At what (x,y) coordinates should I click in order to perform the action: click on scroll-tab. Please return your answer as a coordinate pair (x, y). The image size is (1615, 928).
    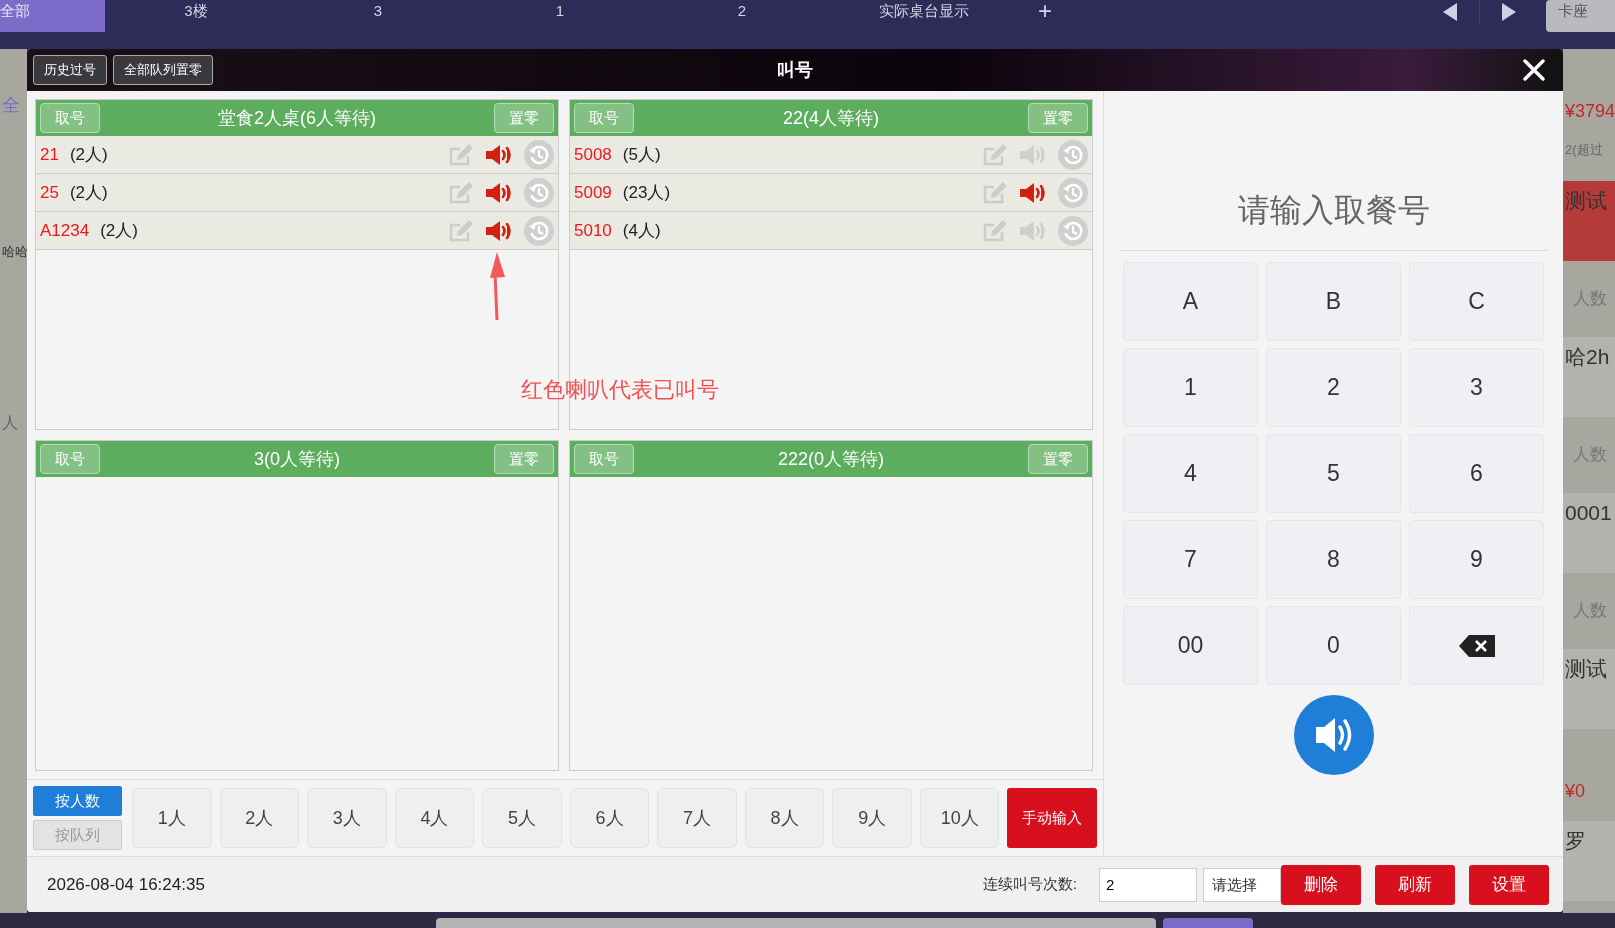
    Looking at the image, I should click on (796, 923).